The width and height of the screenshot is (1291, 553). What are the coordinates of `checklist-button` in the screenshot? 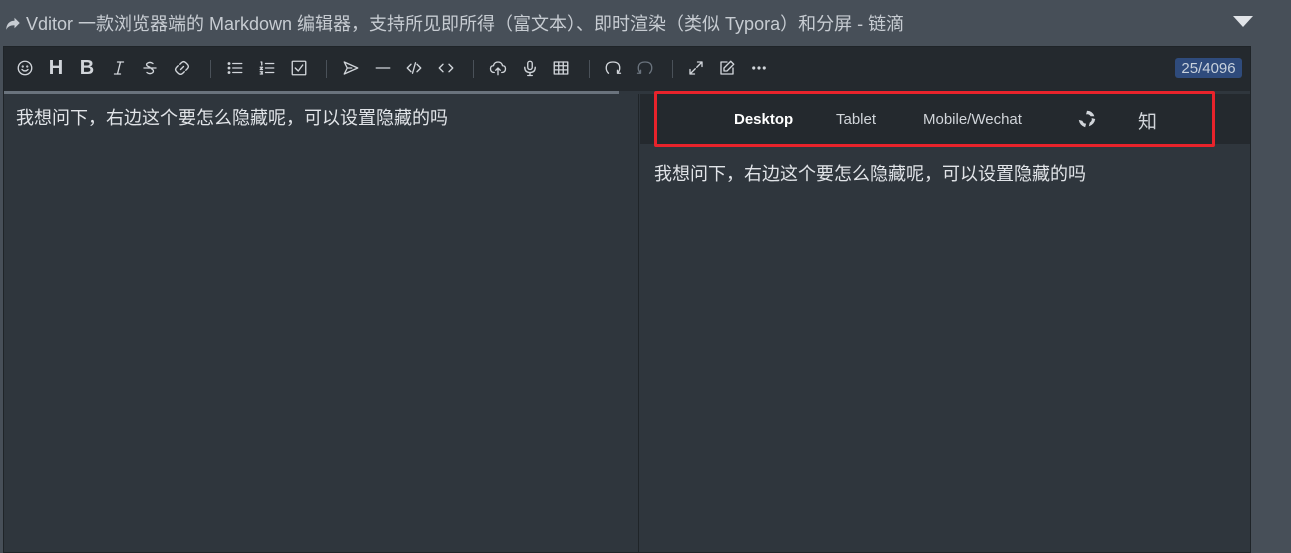 It's located at (299, 68).